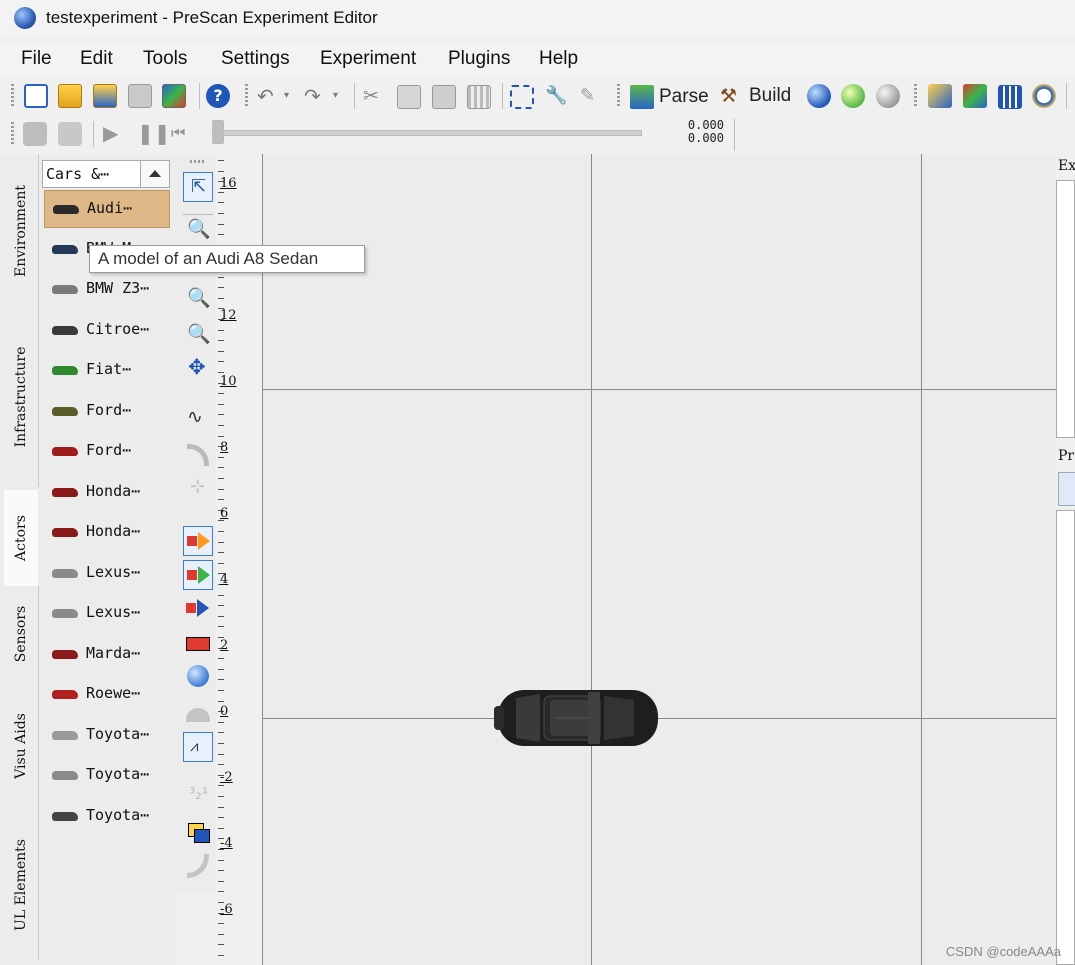 The image size is (1075, 965). What do you see at coordinates (198, 713) in the screenshot?
I see `dome-tool` at bounding box center [198, 713].